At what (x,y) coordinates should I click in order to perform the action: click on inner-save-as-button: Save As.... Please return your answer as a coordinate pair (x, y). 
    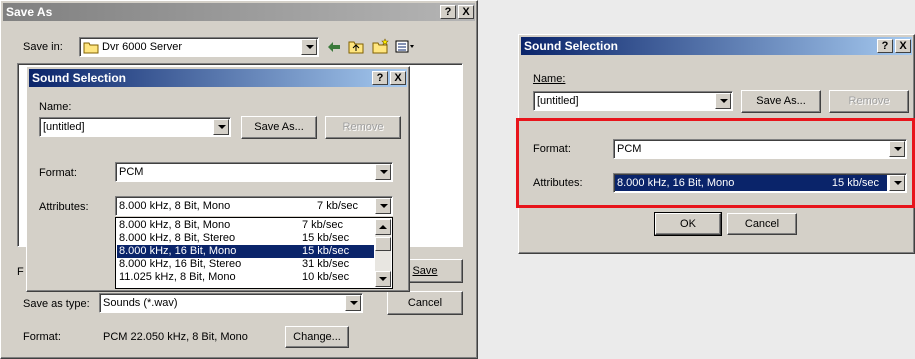
    Looking at the image, I should click on (279, 127).